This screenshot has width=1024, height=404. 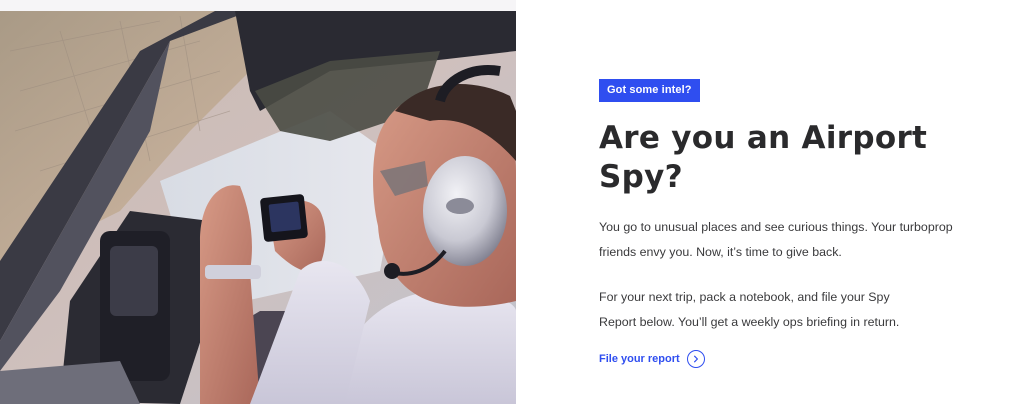 What do you see at coordinates (649, 90) in the screenshot?
I see `intel-badge: Got some intel?` at bounding box center [649, 90].